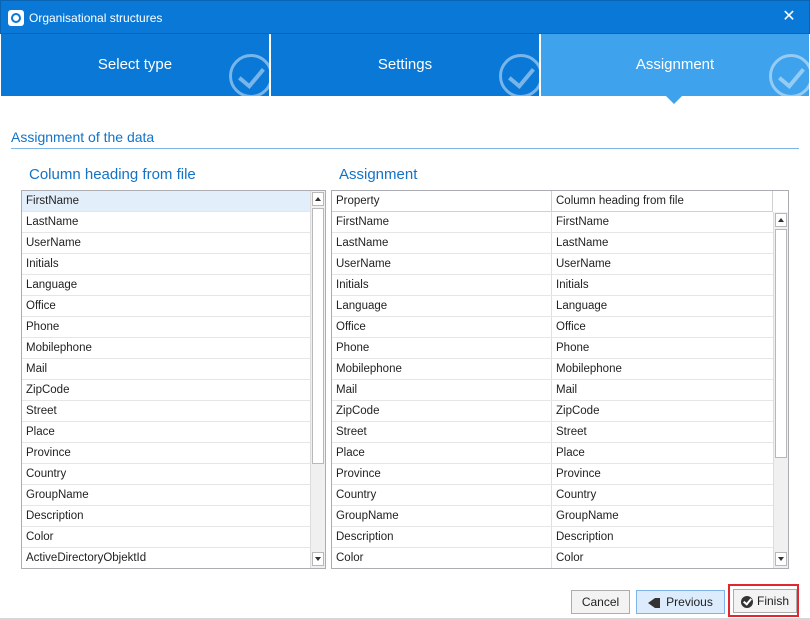 This screenshot has width=810, height=620. What do you see at coordinates (662, 369) in the screenshot?
I see `file-column-cell: Mobilephone` at bounding box center [662, 369].